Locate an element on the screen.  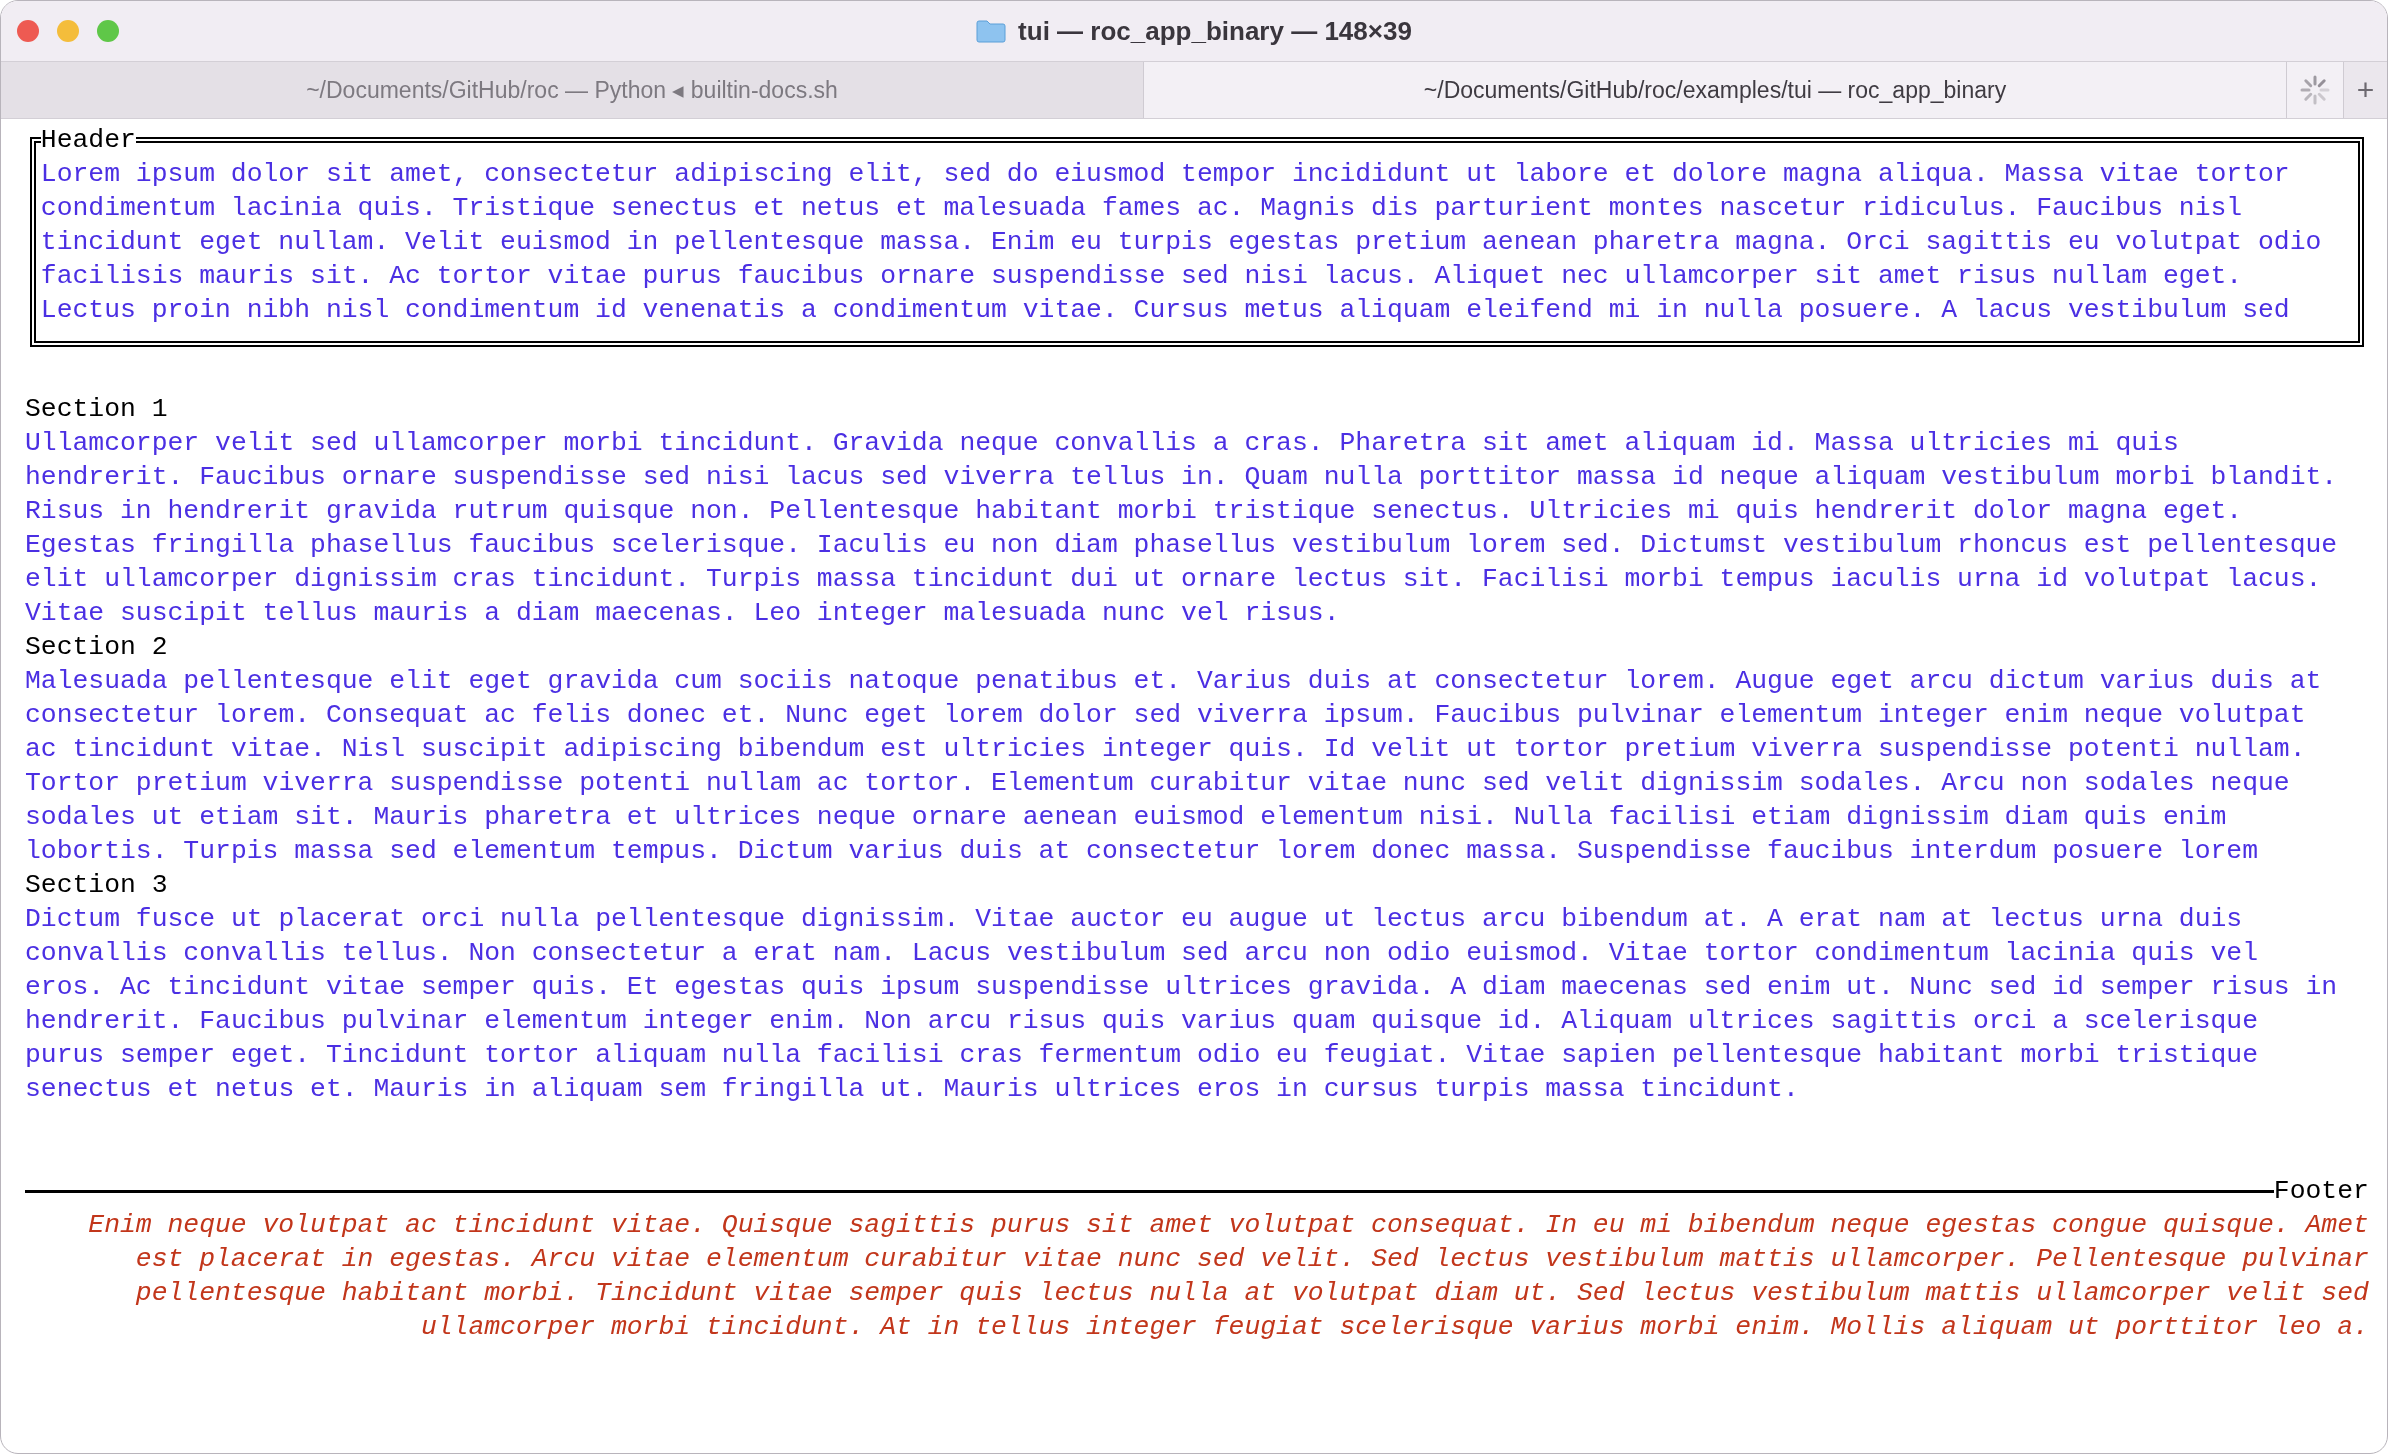
close-button is located at coordinates (28, 31).